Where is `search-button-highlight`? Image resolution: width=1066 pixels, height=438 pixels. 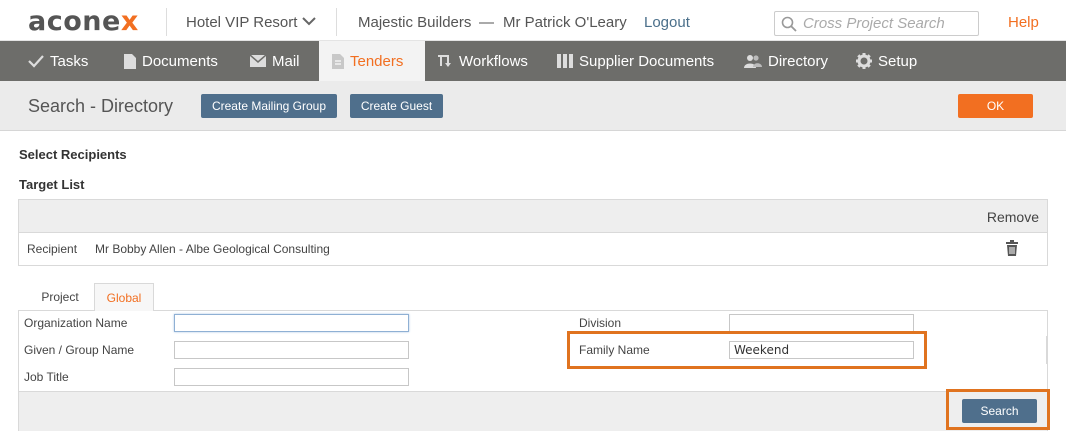
search-button-highlight is located at coordinates (998, 409).